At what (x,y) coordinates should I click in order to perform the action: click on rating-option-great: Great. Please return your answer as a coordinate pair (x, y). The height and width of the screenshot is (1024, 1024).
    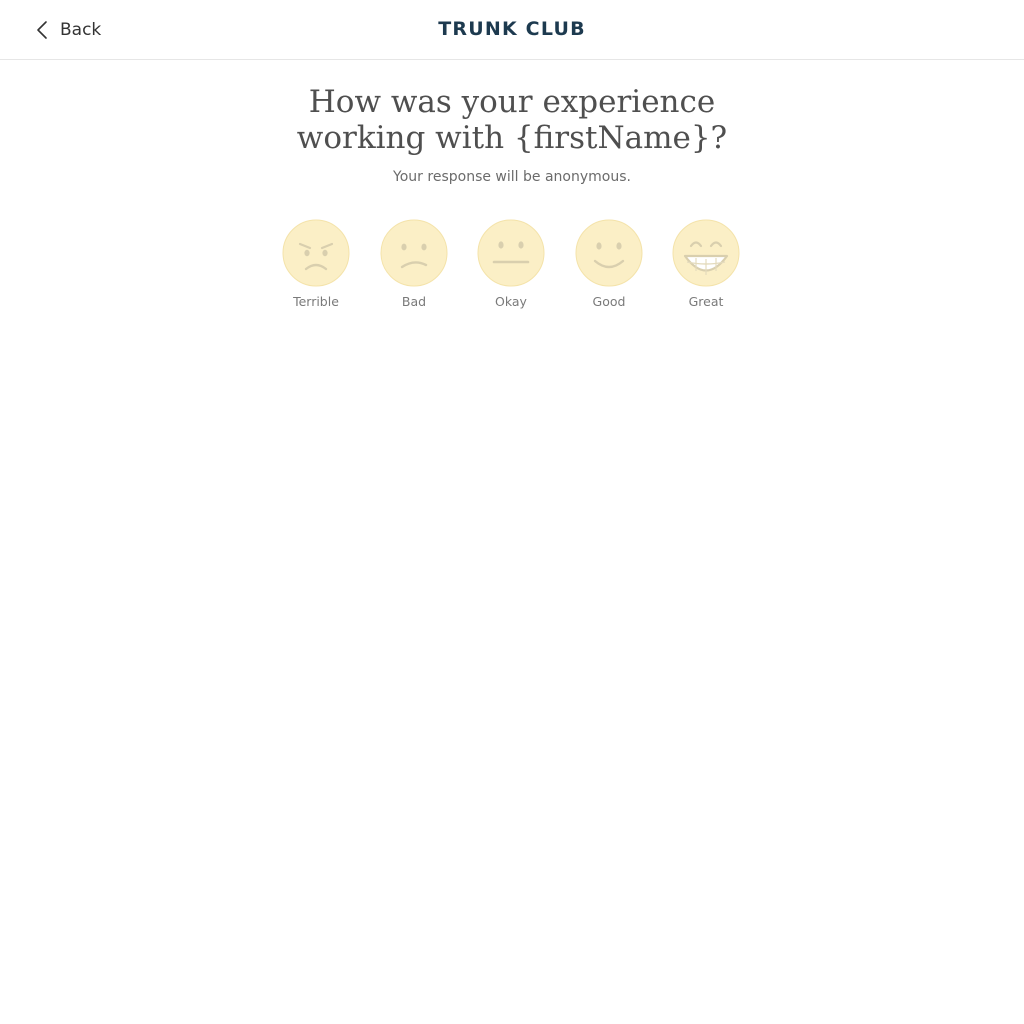
    Looking at the image, I should click on (706, 267).